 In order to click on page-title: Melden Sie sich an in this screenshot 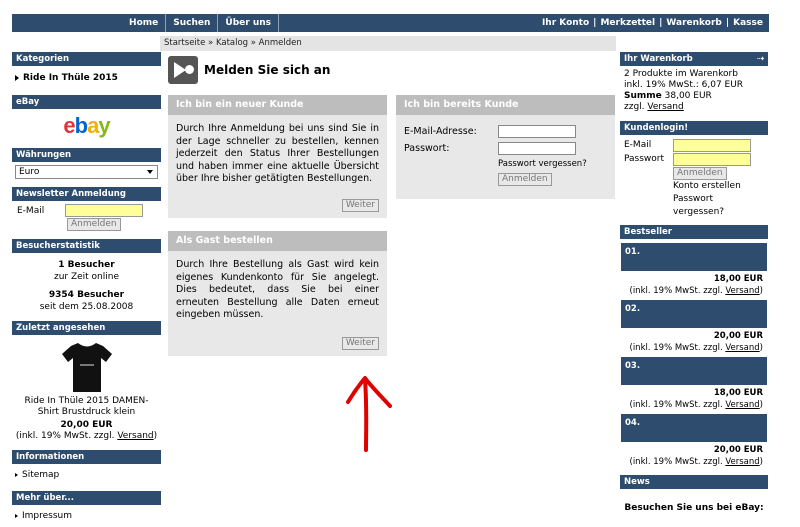, I will do `click(249, 70)`.